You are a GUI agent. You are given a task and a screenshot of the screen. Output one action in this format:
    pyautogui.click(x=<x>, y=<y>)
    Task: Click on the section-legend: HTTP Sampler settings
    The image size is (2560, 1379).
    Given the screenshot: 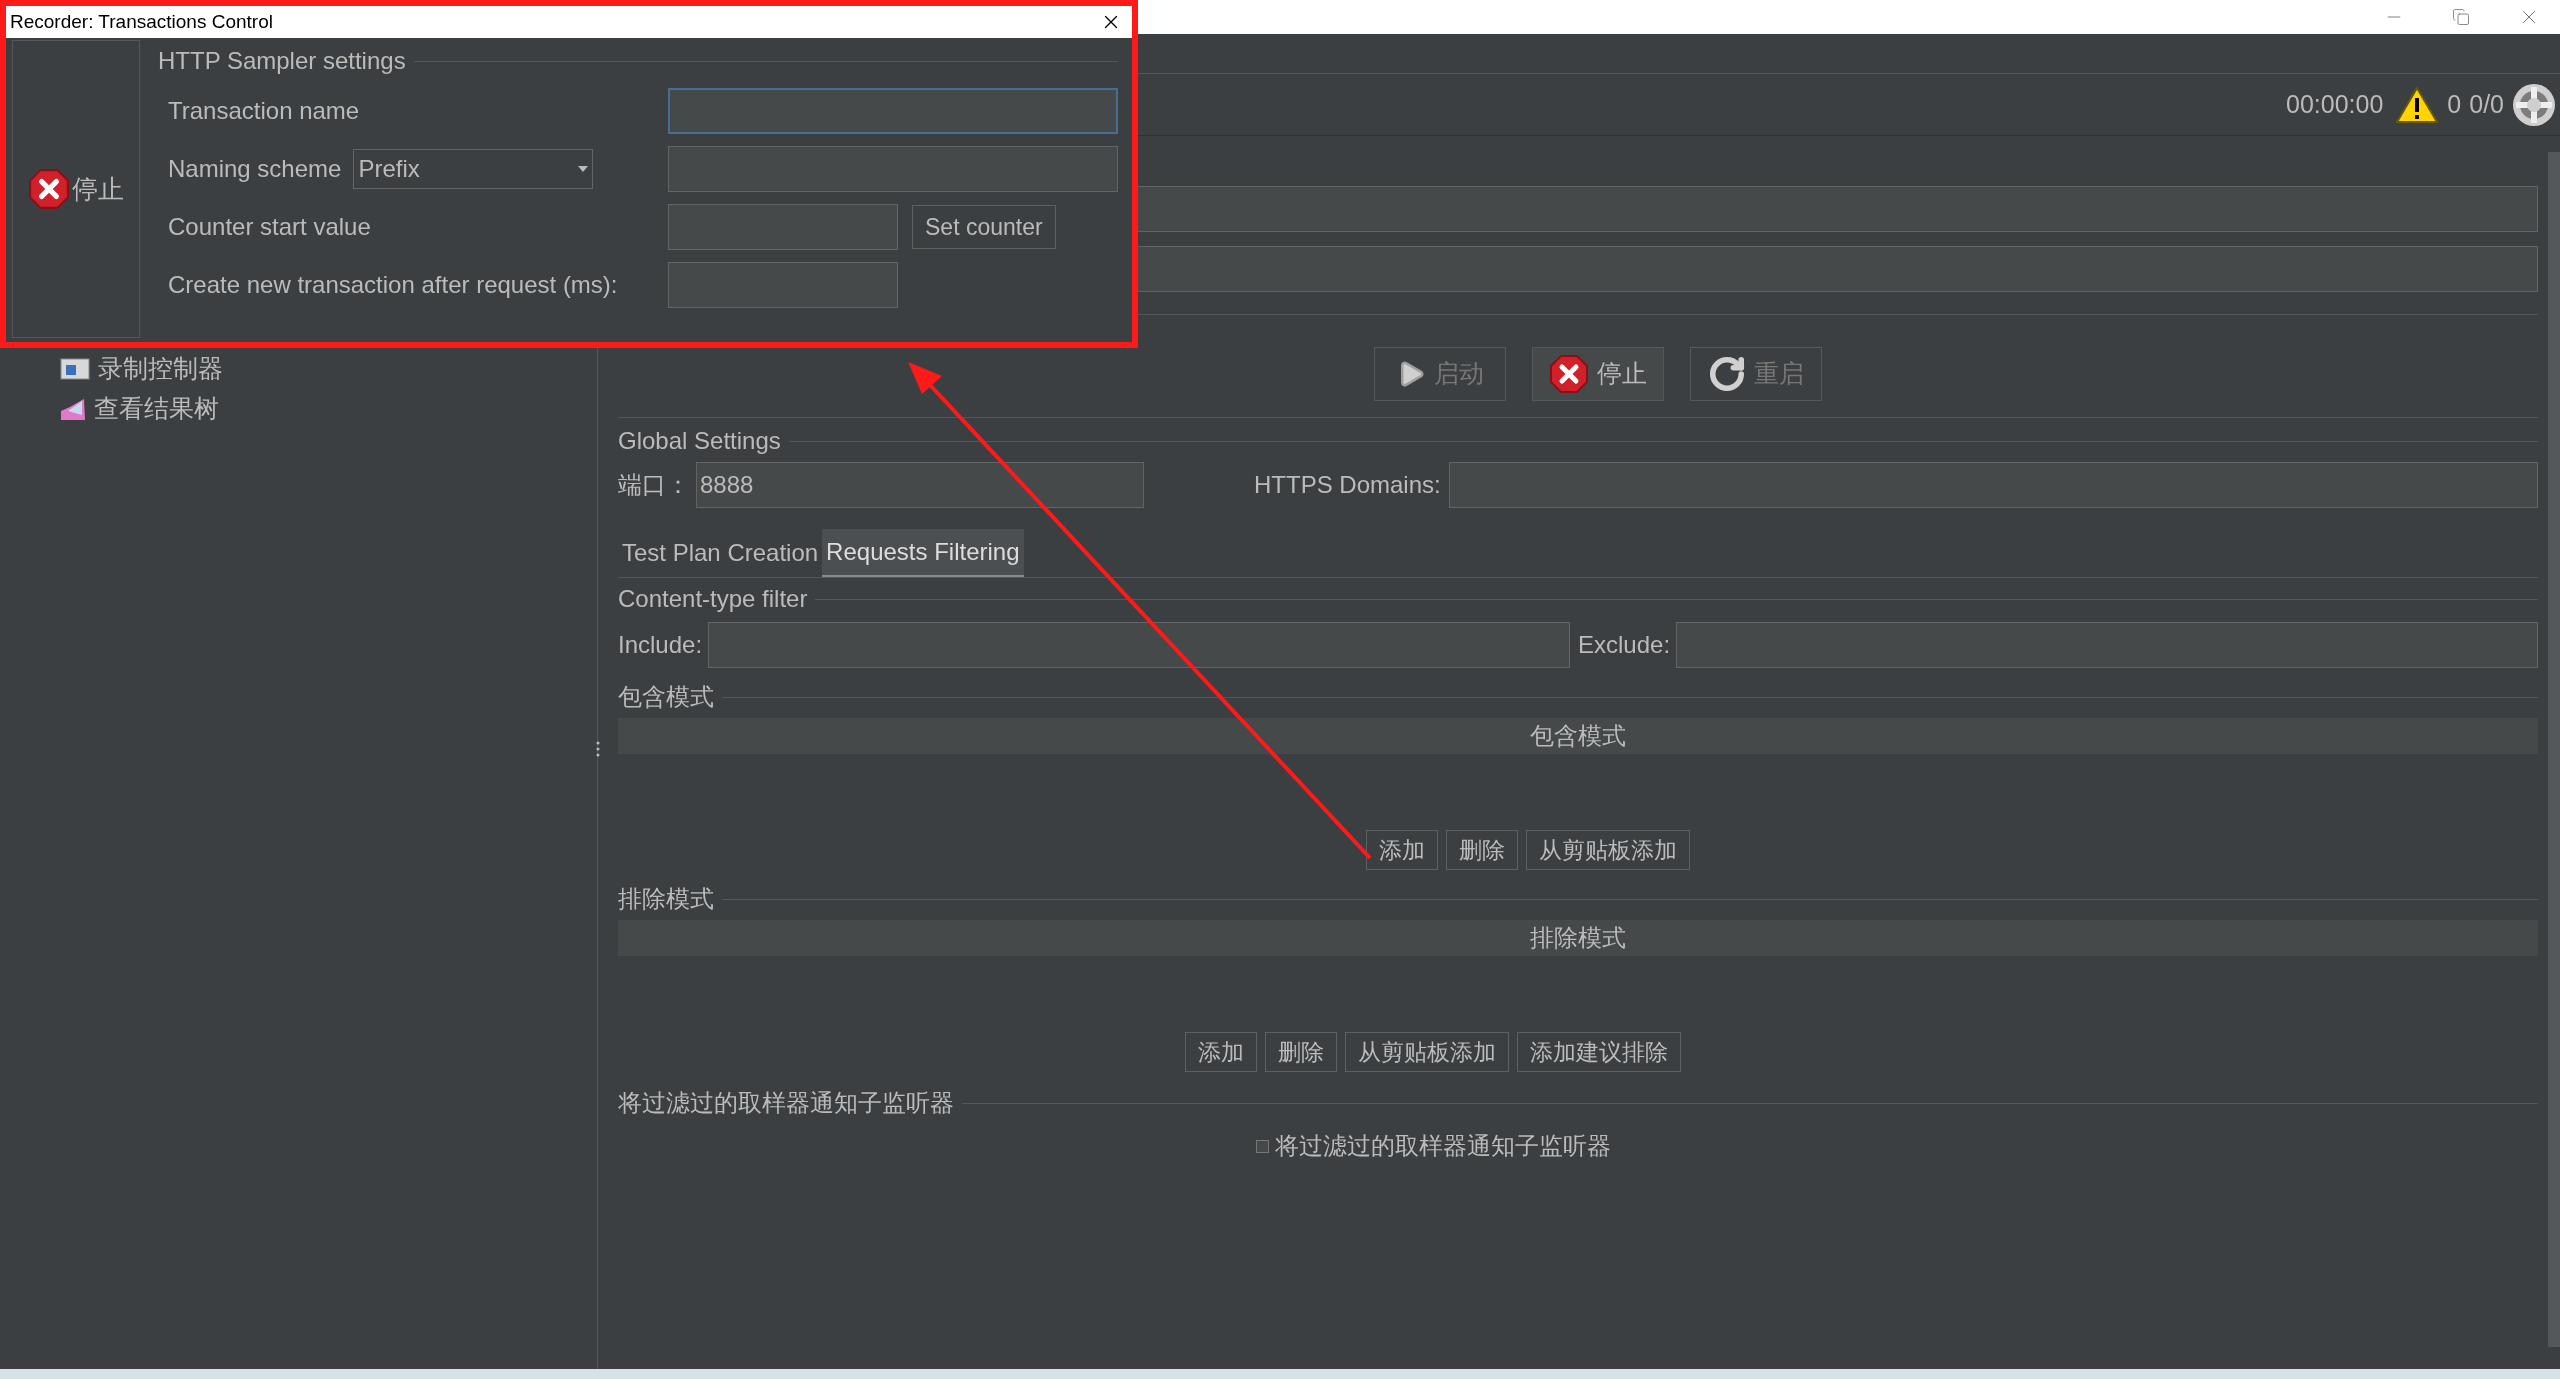 What is the action you would take?
    pyautogui.click(x=282, y=61)
    